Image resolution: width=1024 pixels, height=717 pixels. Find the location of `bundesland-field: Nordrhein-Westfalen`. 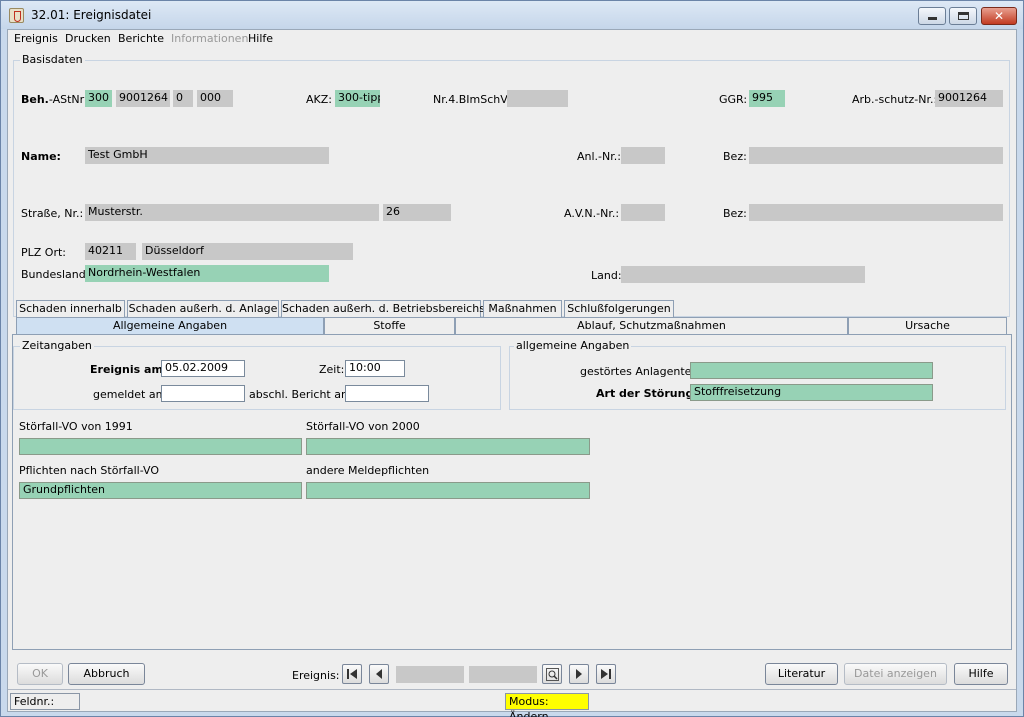

bundesland-field: Nordrhein-Westfalen is located at coordinates (207, 273).